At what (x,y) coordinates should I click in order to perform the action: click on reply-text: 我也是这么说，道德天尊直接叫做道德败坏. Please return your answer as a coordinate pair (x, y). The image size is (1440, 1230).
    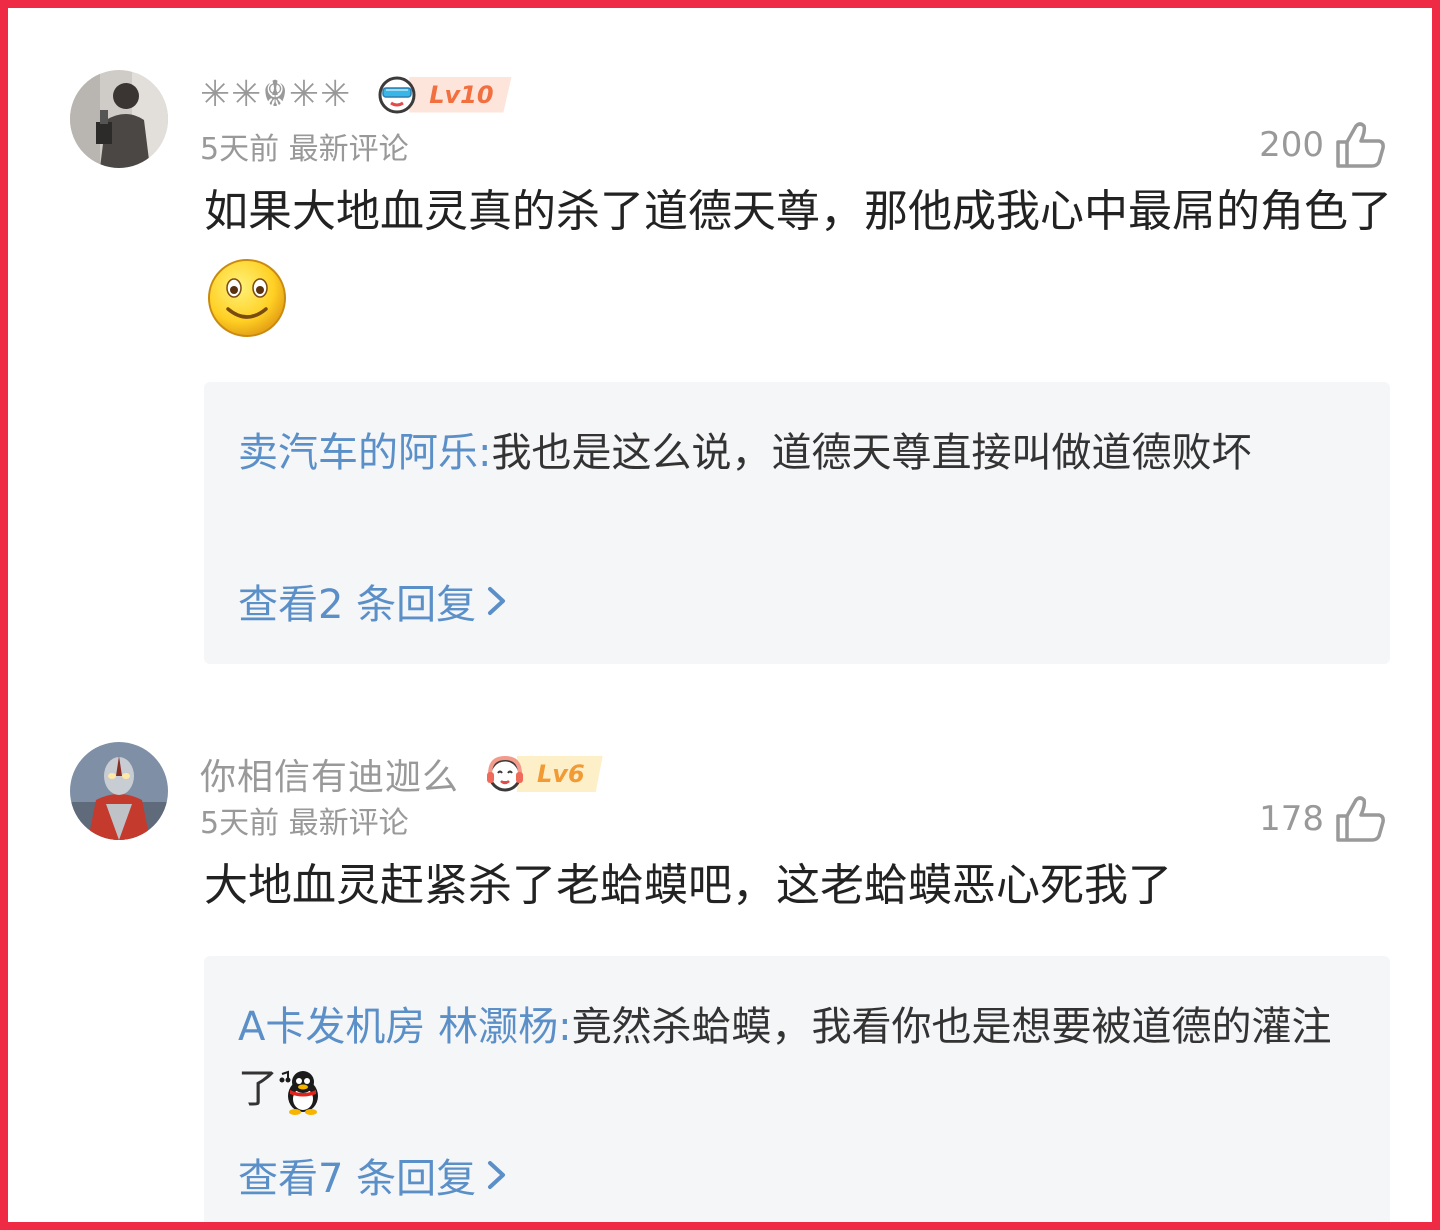
    Looking at the image, I should click on (871, 453).